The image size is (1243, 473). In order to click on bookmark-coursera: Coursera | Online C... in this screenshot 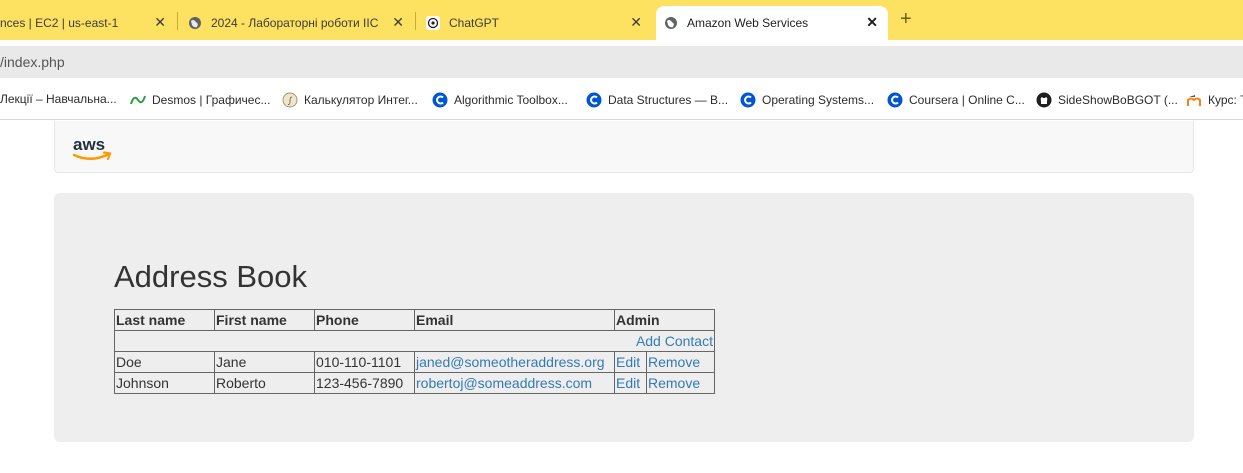, I will do `click(956, 100)`.